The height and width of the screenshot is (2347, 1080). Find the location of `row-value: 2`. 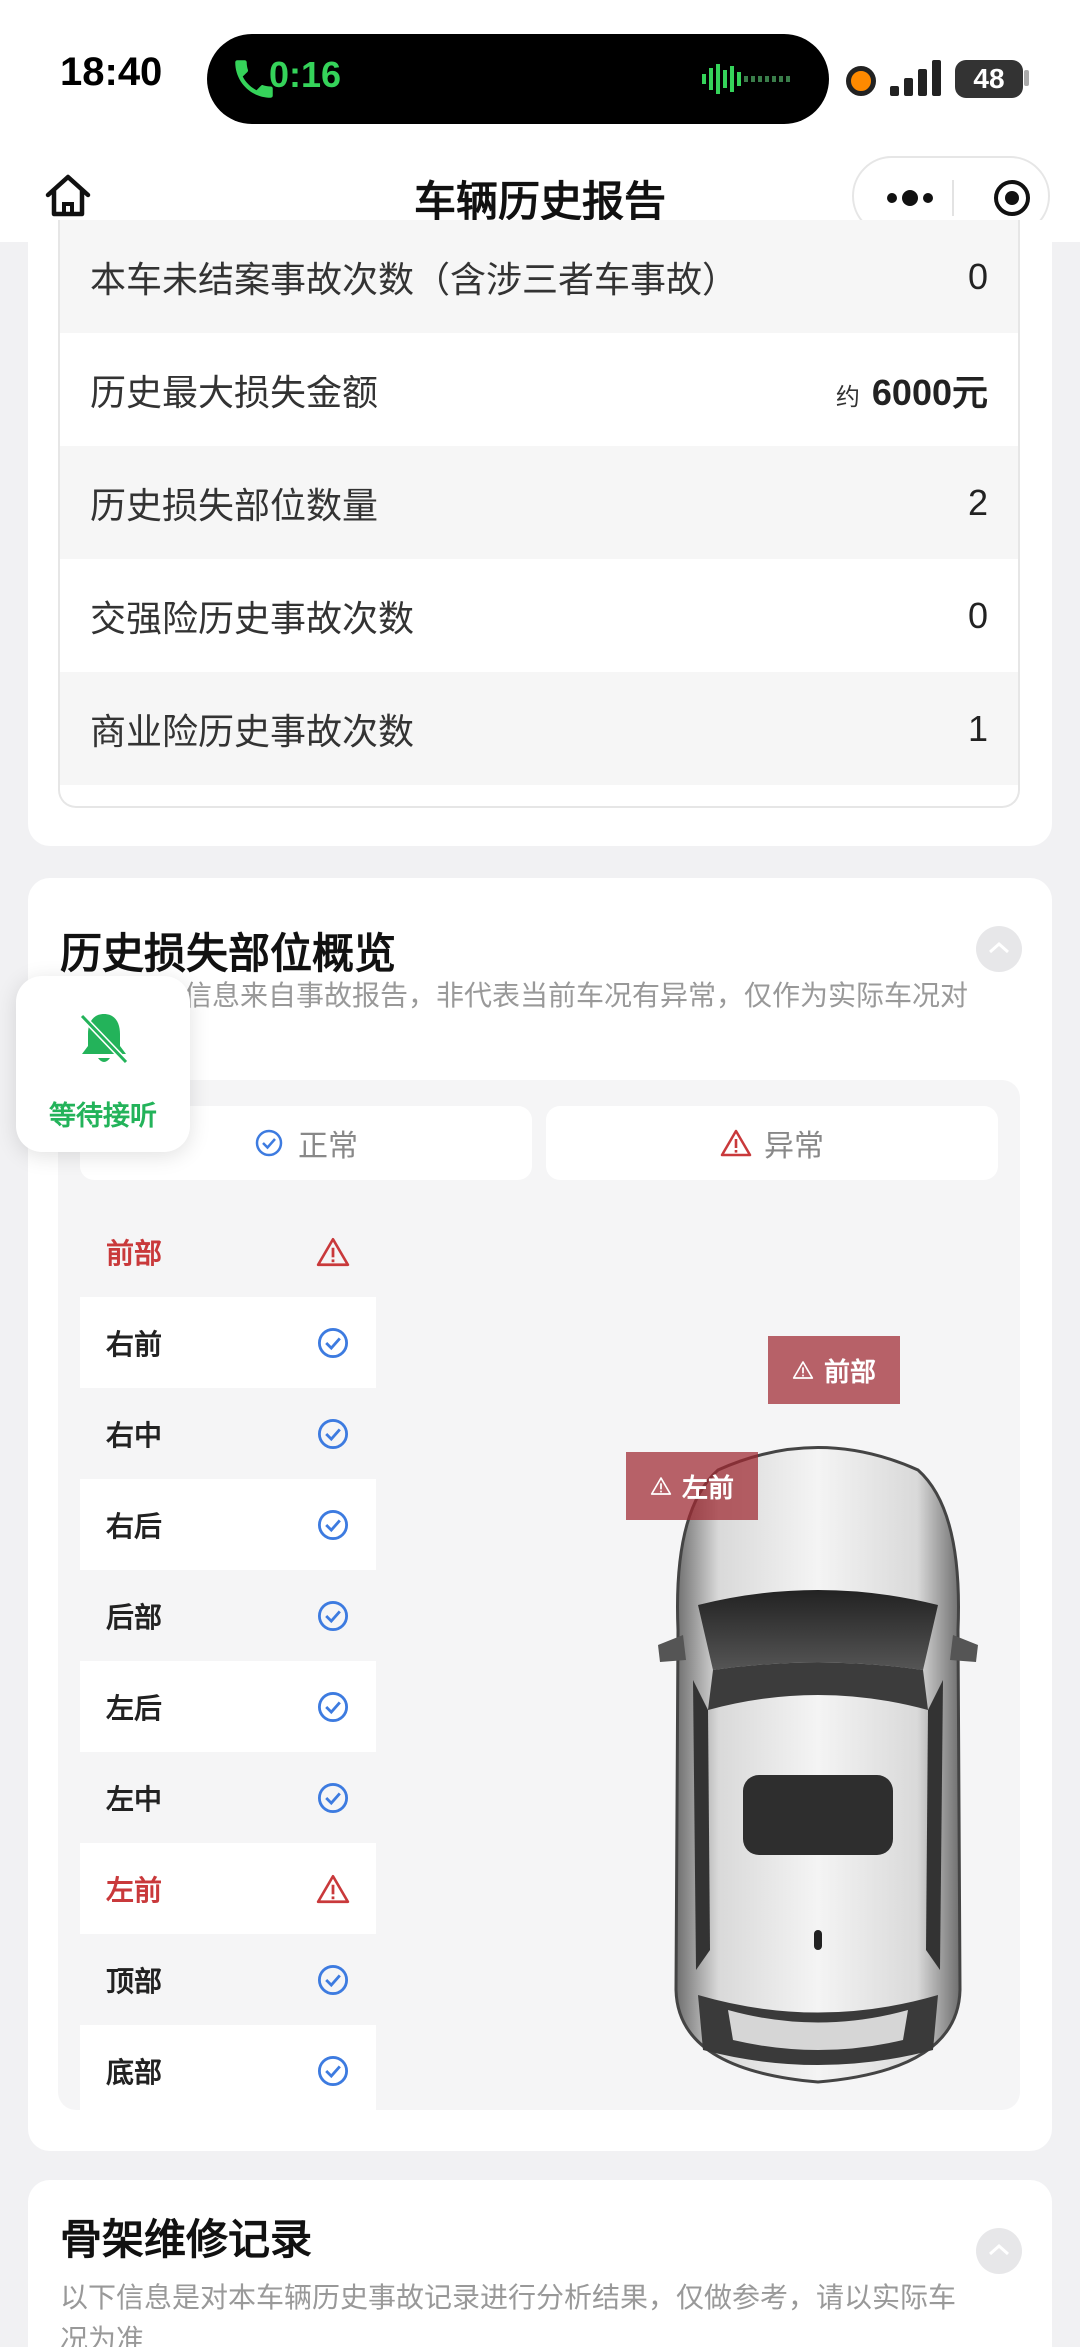

row-value: 2 is located at coordinates (977, 502).